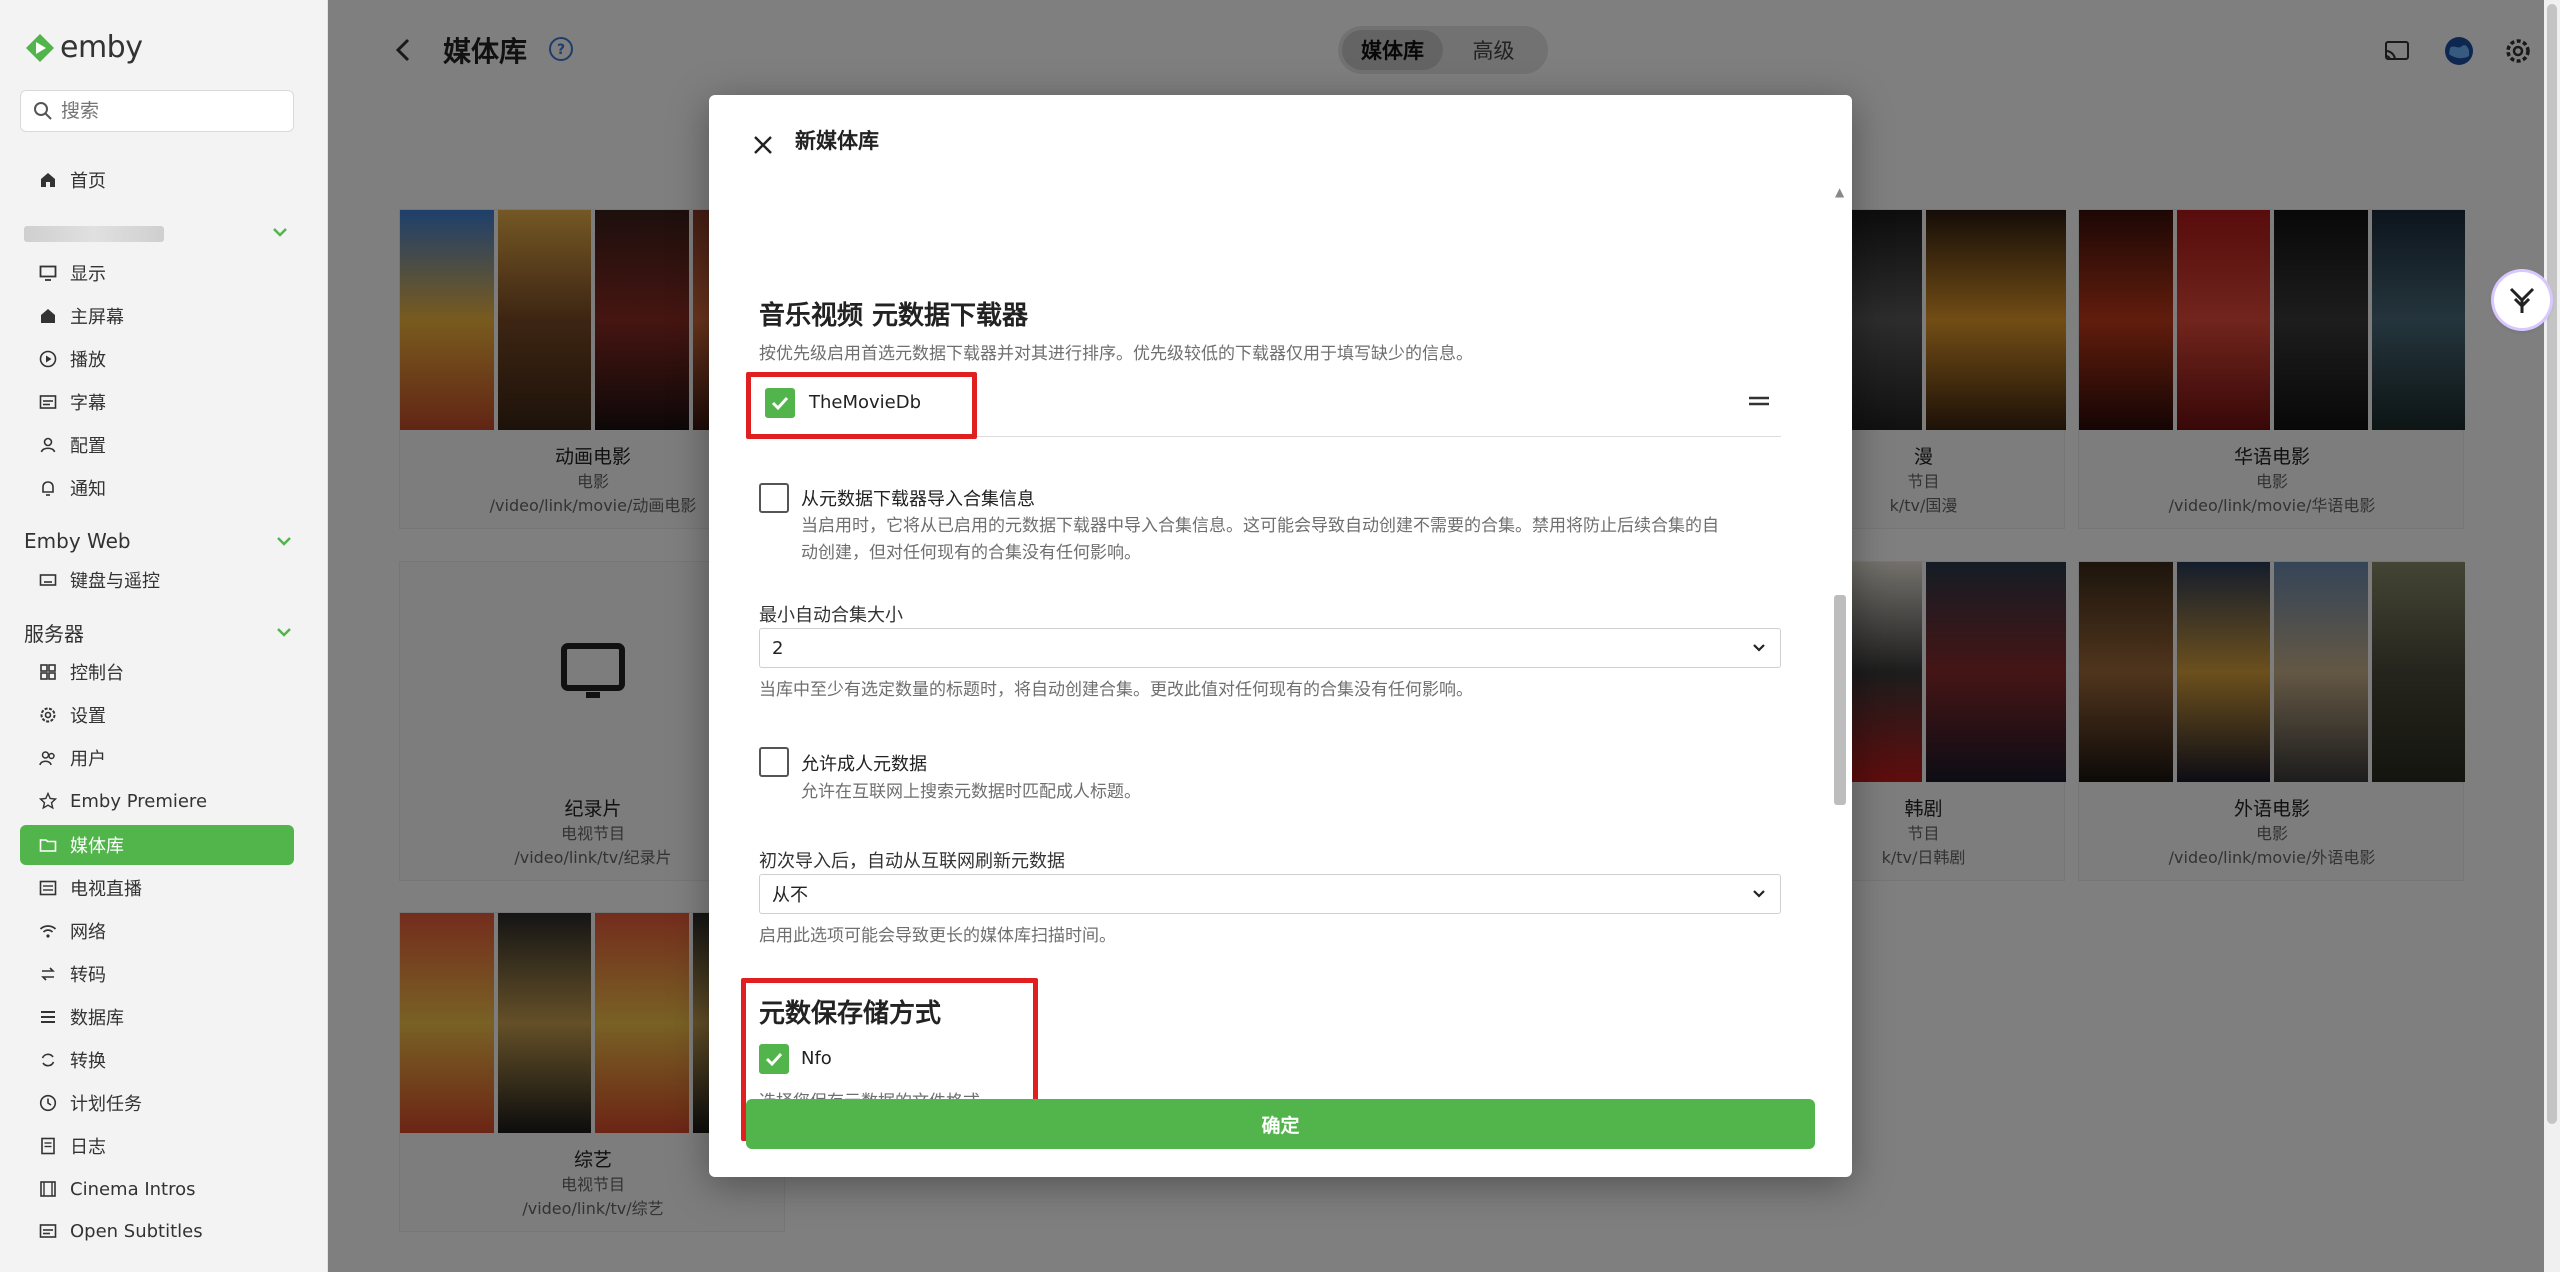 This screenshot has width=2560, height=1272. I want to click on sidebar-item-users: 用户, so click(157, 758).